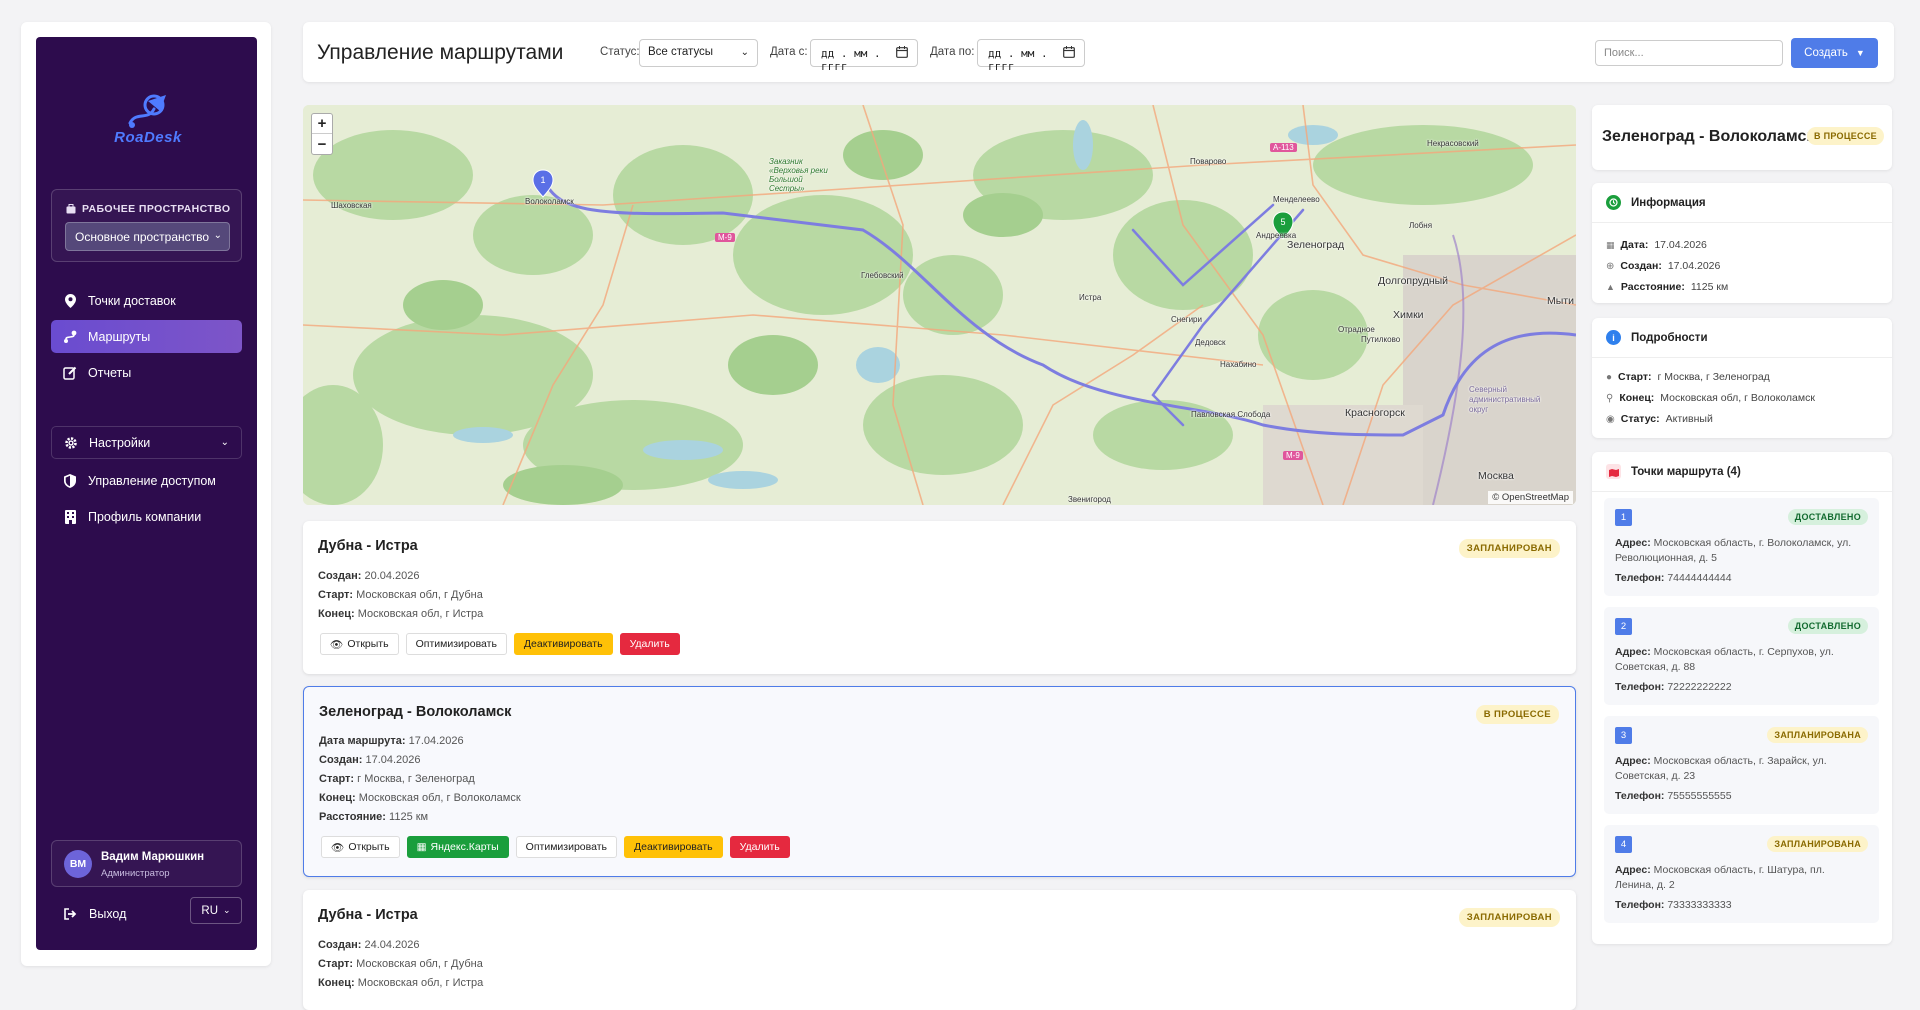  What do you see at coordinates (1453, 143) in the screenshot?
I see `map-label: Некрасовский` at bounding box center [1453, 143].